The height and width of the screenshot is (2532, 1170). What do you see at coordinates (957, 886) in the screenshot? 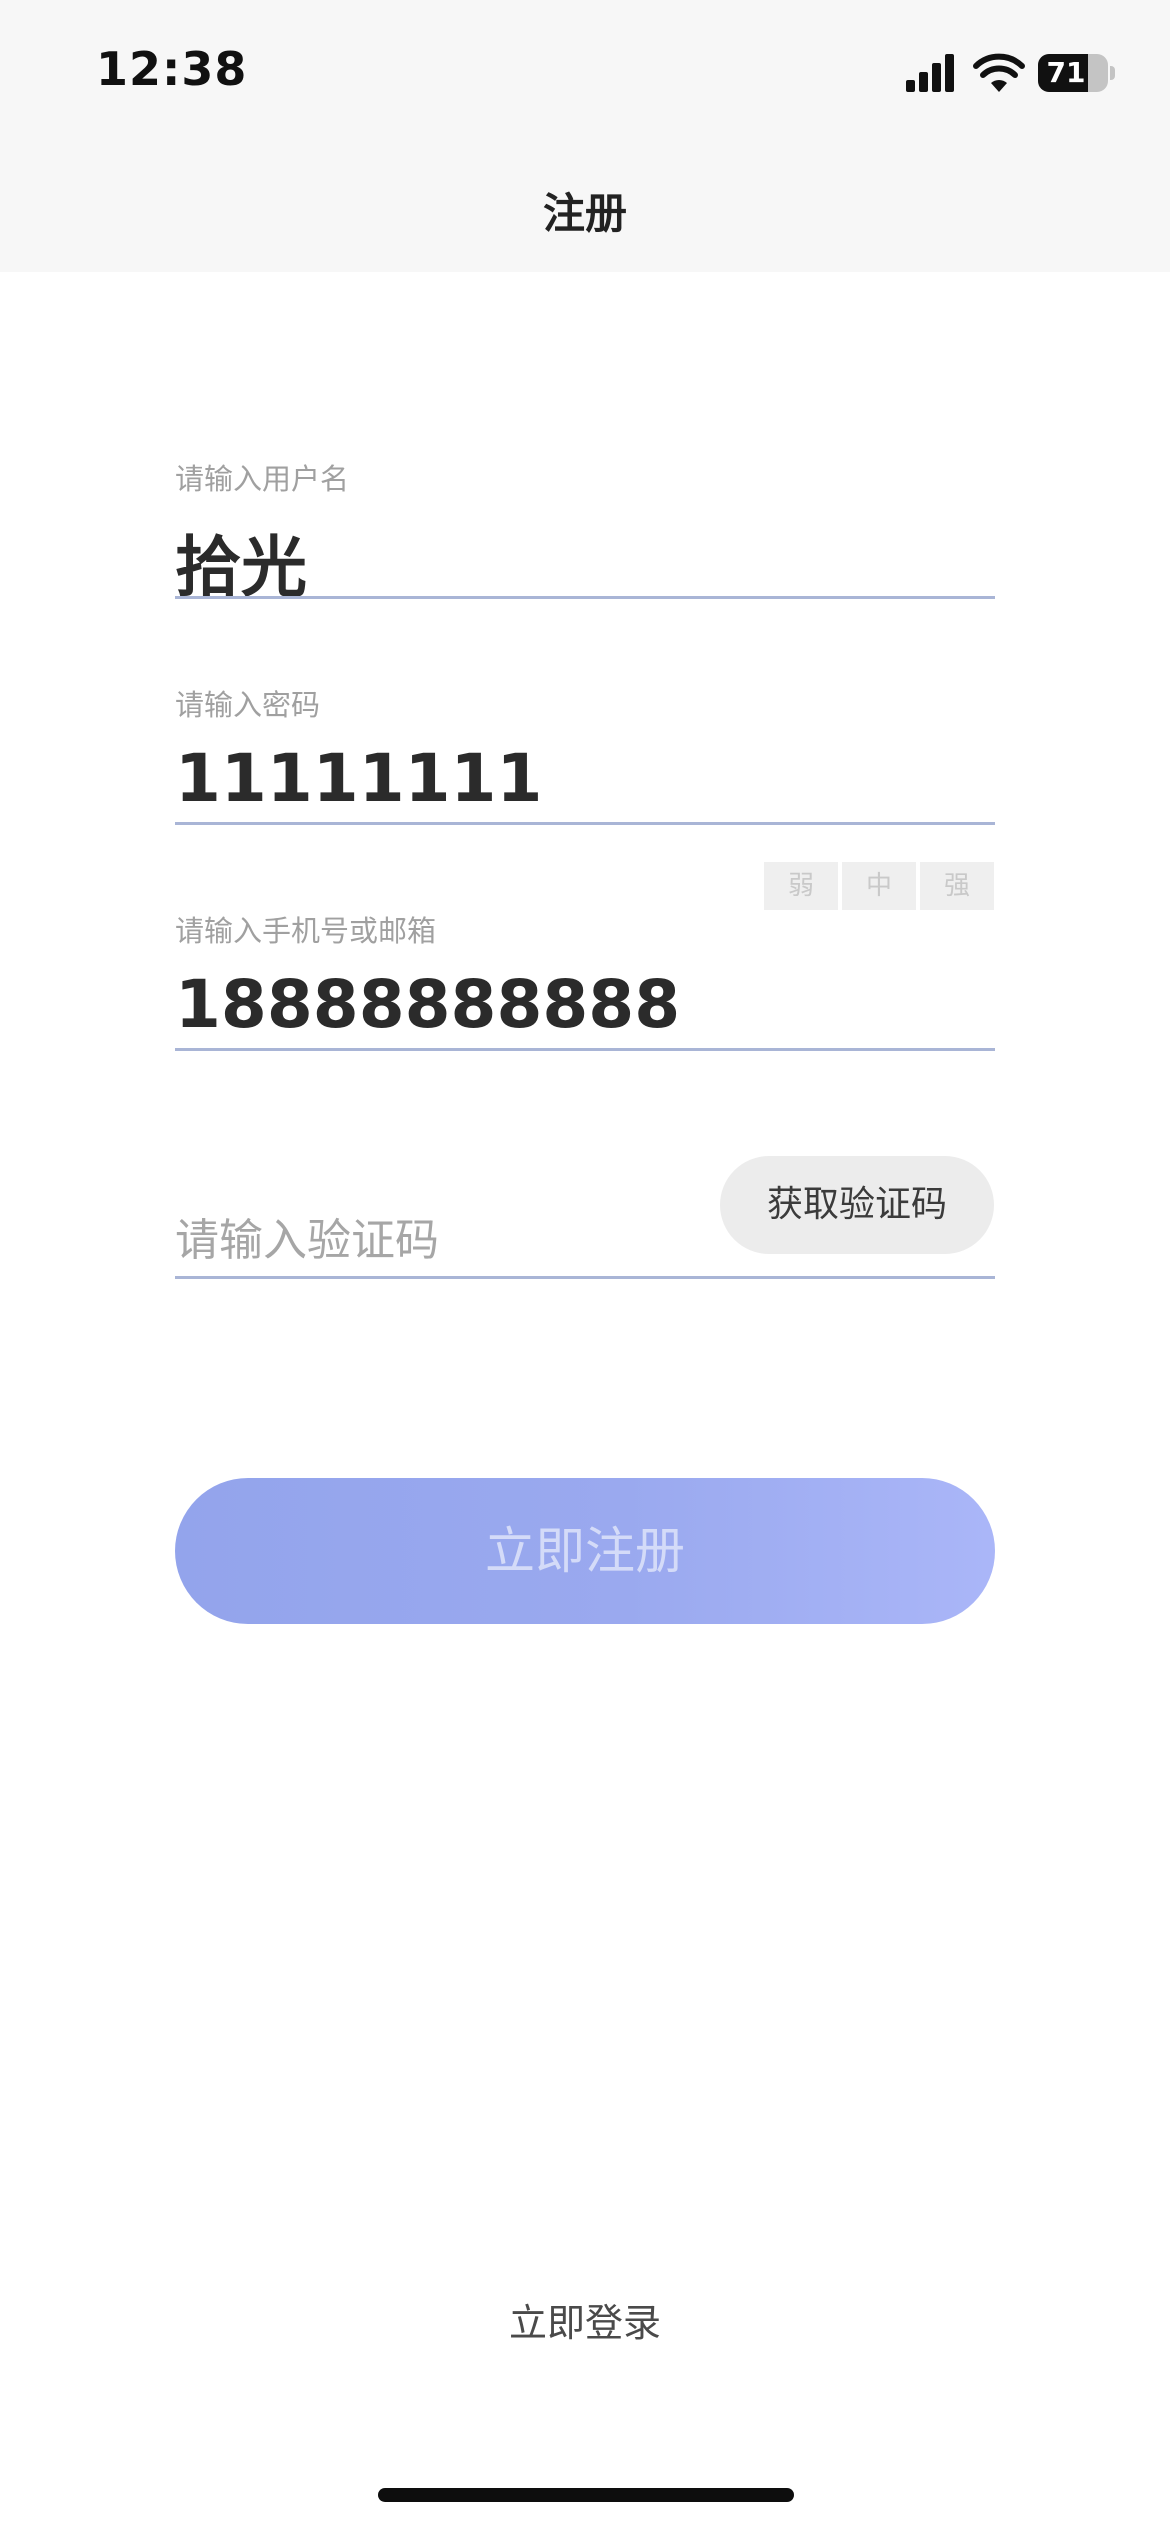
I see `strength-strong: 强` at bounding box center [957, 886].